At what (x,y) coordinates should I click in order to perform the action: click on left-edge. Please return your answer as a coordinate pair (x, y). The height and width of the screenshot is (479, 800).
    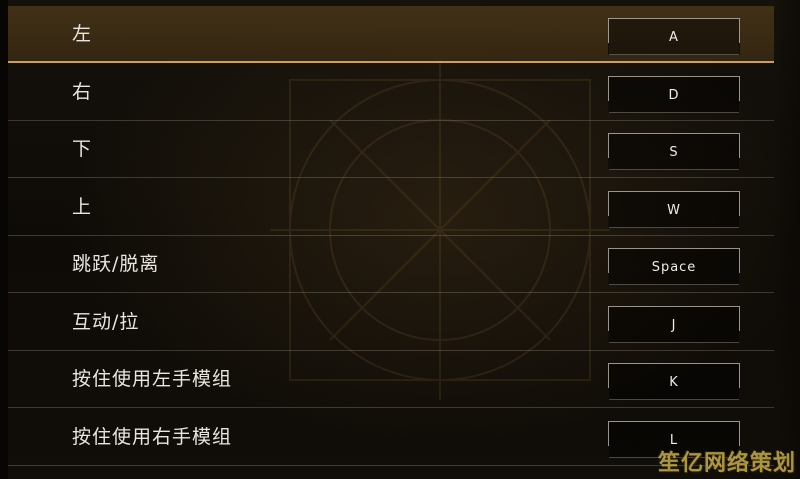
    Looking at the image, I should click on (4, 239).